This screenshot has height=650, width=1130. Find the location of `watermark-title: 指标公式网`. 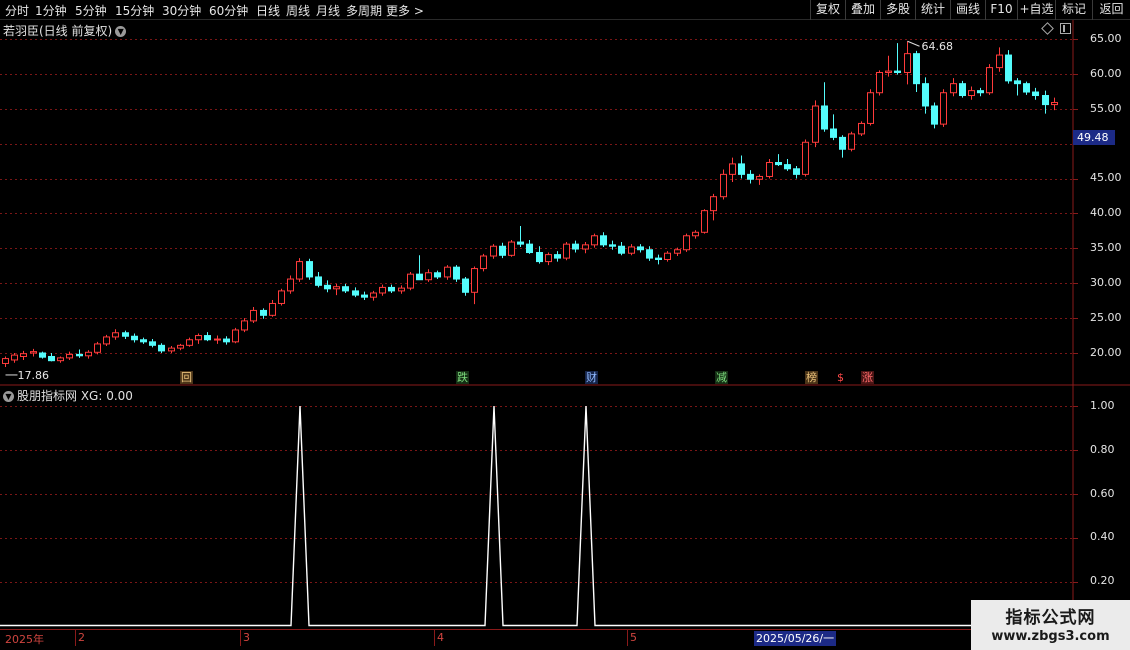

watermark-title: 指标公式网 is located at coordinates (1050, 618).